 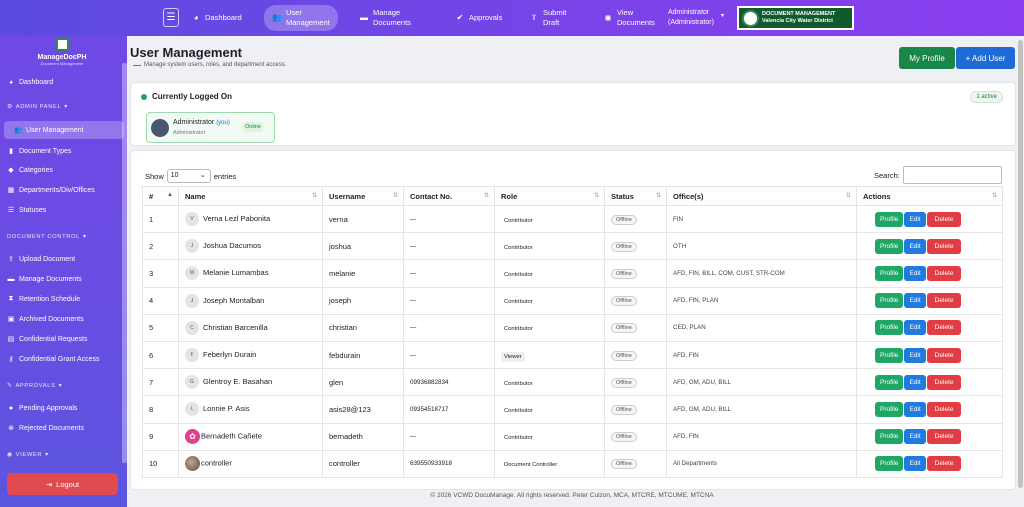 I want to click on page-scrollbar, so click(x=1020, y=271).